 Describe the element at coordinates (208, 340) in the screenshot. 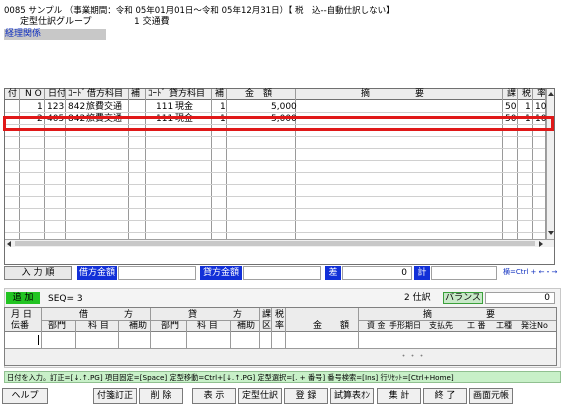

I see `credit-account-input` at that location.